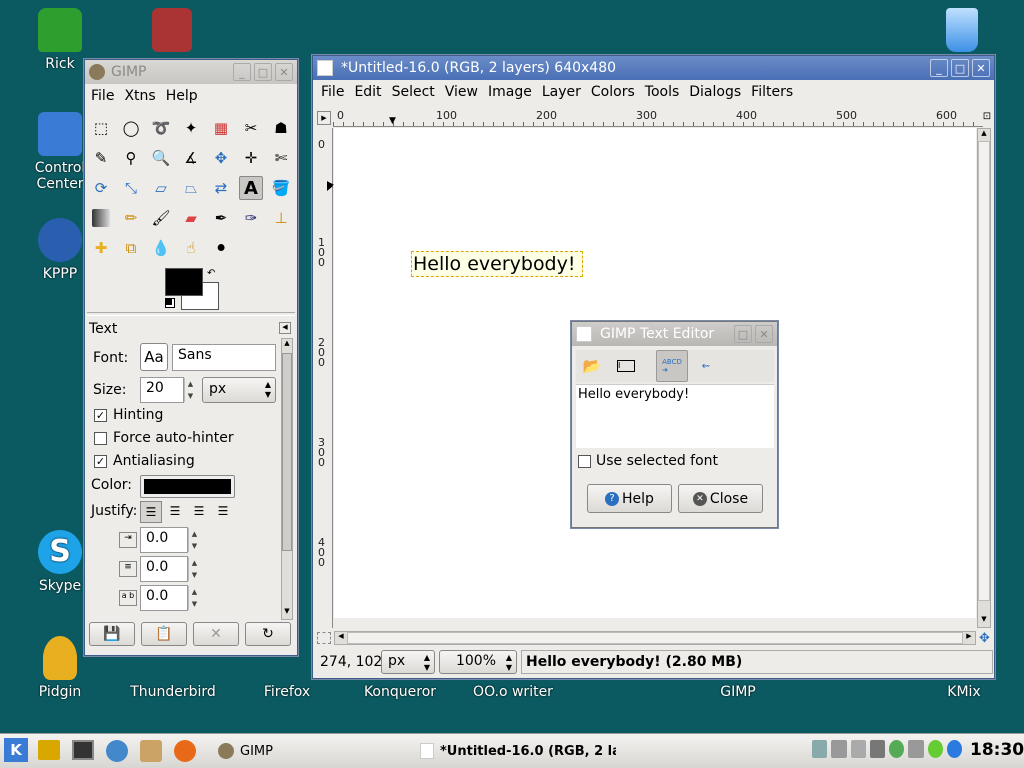  What do you see at coordinates (16, 750) in the screenshot?
I see `kmenu-button: K` at bounding box center [16, 750].